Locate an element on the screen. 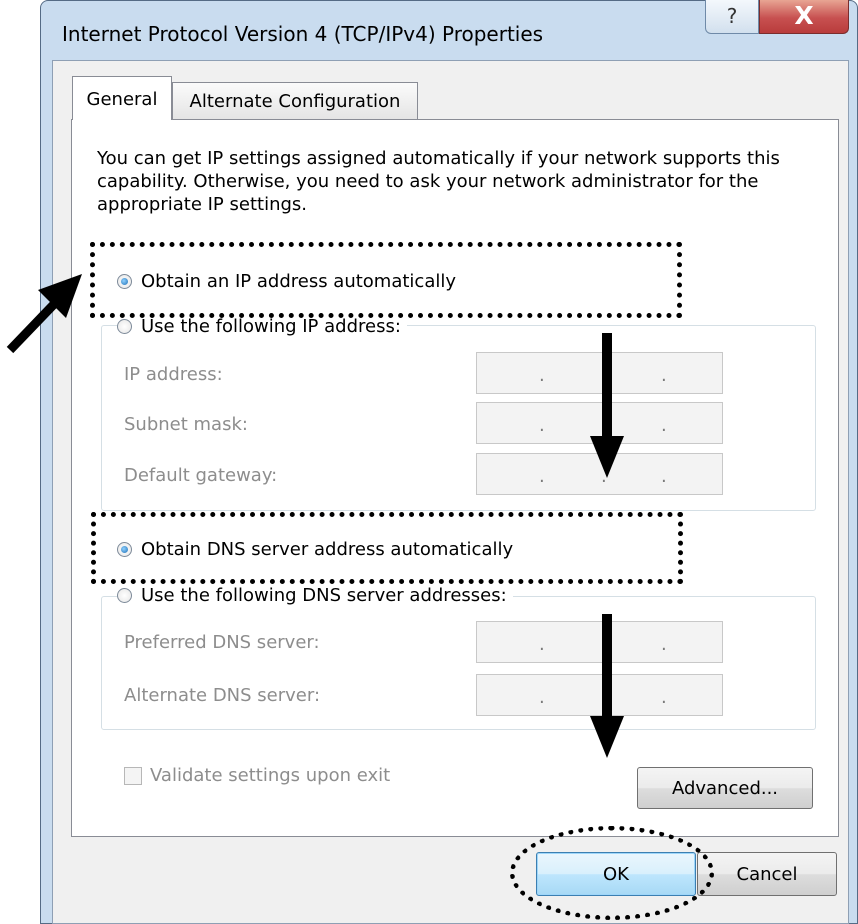  use-following-dns-radio: Use the following DNS server addresses: is located at coordinates (315, 595).